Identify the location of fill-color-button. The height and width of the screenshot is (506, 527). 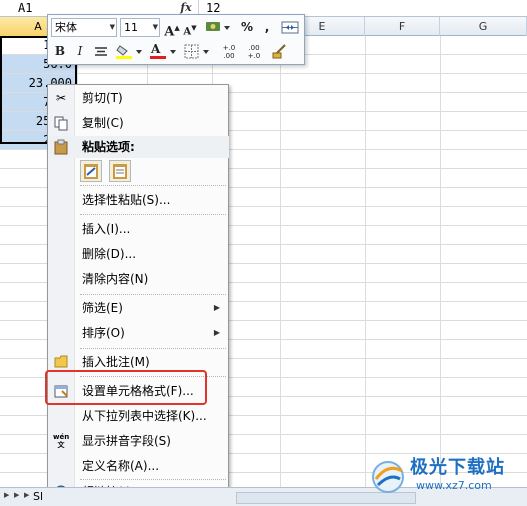
(129, 51).